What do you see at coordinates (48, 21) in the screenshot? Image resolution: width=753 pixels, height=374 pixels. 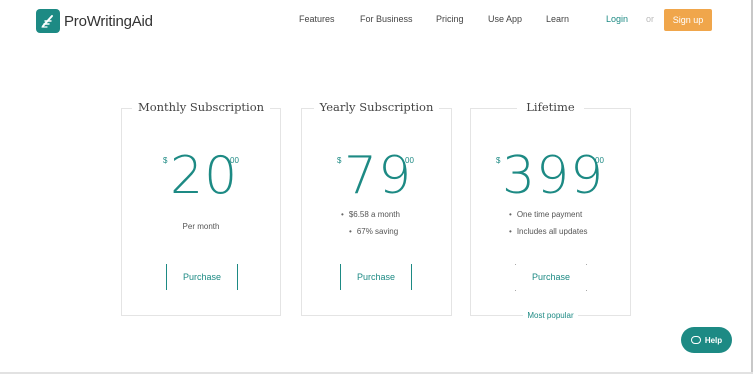 I see `prowritingaid-logo-icon` at bounding box center [48, 21].